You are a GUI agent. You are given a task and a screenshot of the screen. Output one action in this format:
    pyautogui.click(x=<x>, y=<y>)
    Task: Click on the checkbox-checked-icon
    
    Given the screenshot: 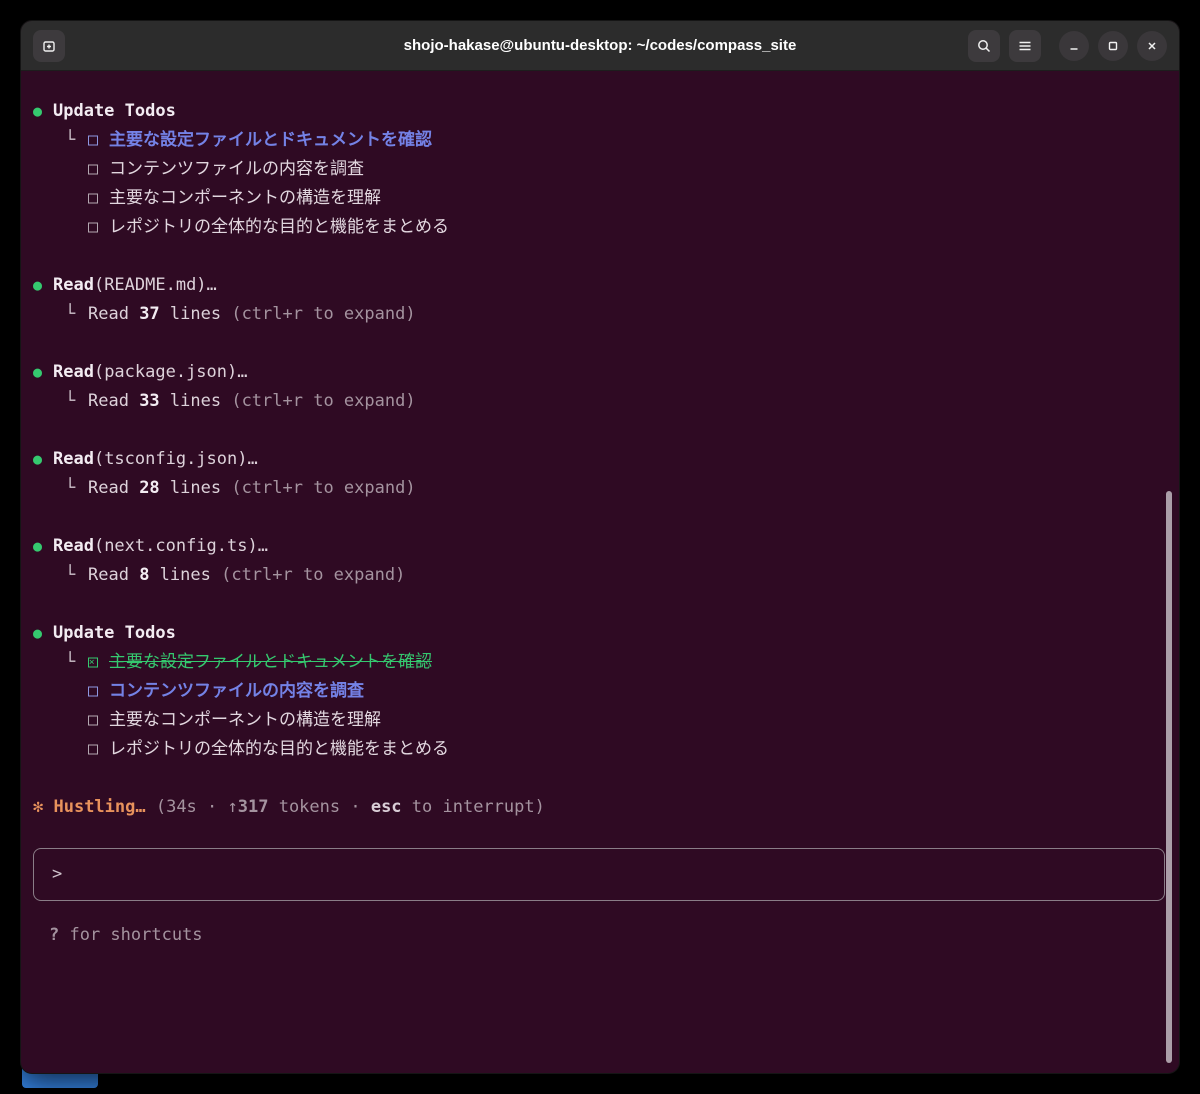 What is the action you would take?
    pyautogui.click(x=93, y=662)
    